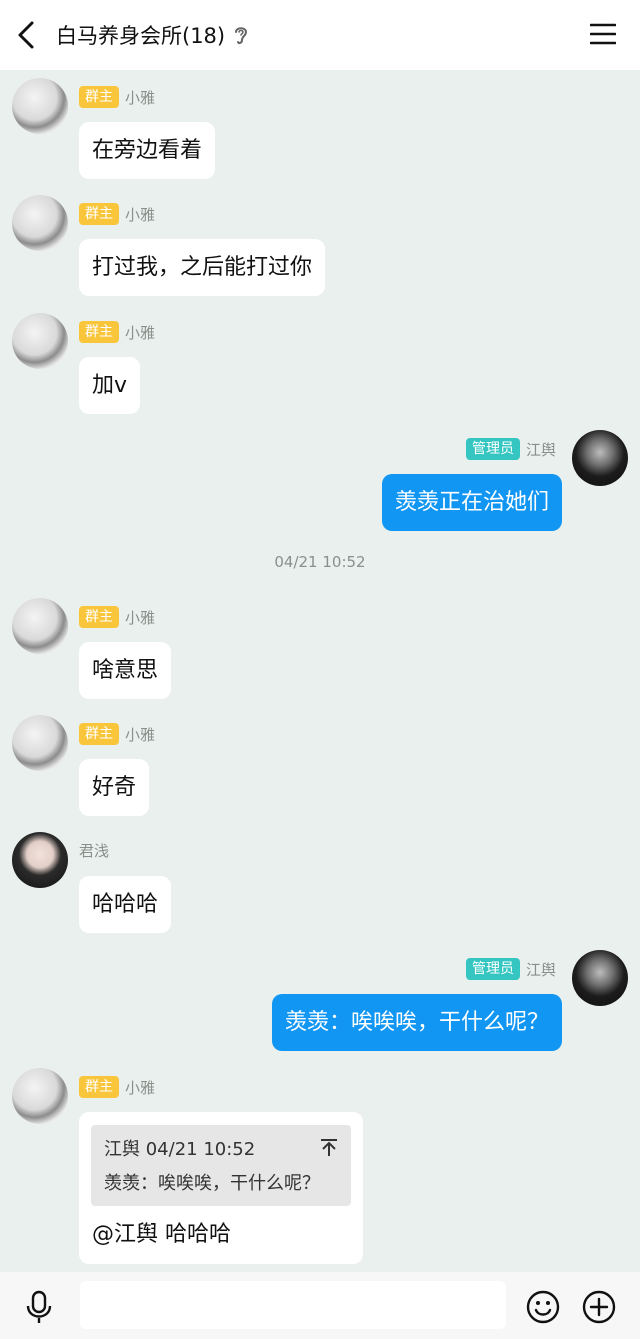  I want to click on title-area: 白马养身会所(18), so click(152, 35).